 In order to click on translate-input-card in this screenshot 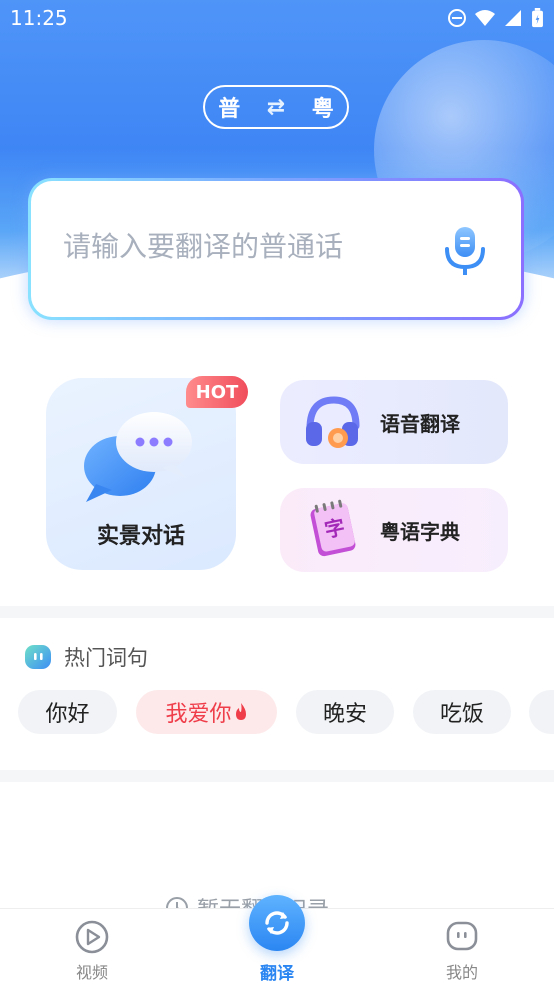, I will do `click(276, 249)`.